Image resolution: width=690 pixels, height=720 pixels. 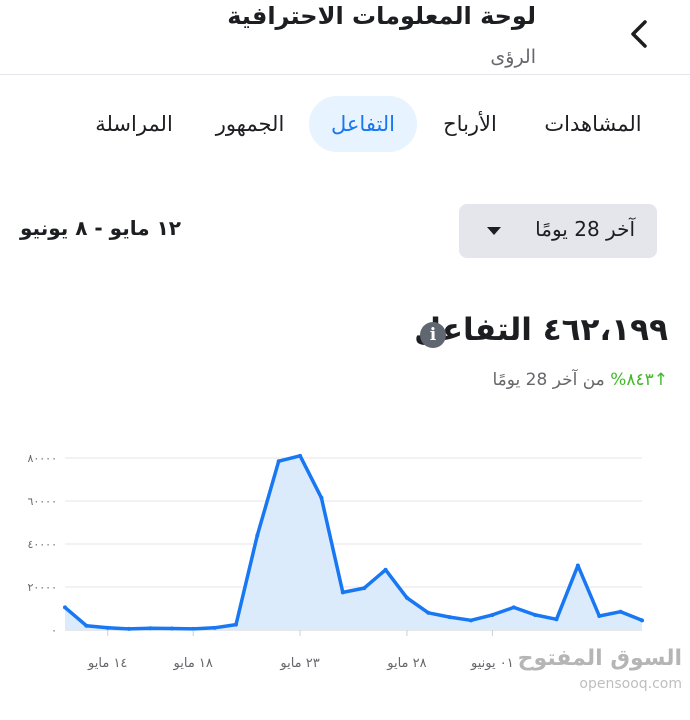 What do you see at coordinates (42, 501) in the screenshot?
I see `y-tick-label: ٦٠٠٠٠` at bounding box center [42, 501].